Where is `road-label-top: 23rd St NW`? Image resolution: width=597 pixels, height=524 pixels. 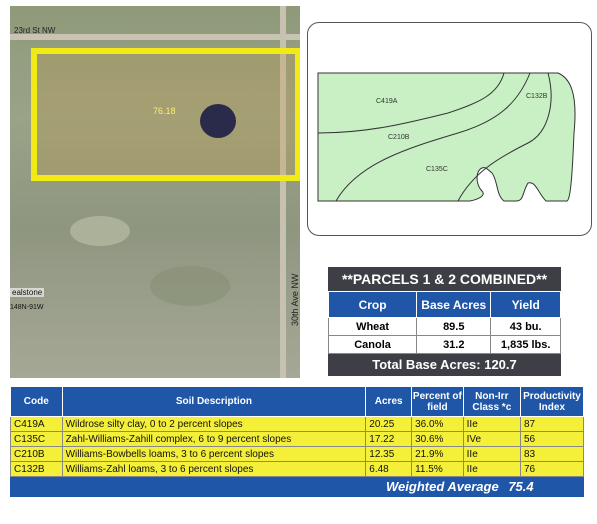 road-label-top: 23rd St NW is located at coordinates (35, 30).